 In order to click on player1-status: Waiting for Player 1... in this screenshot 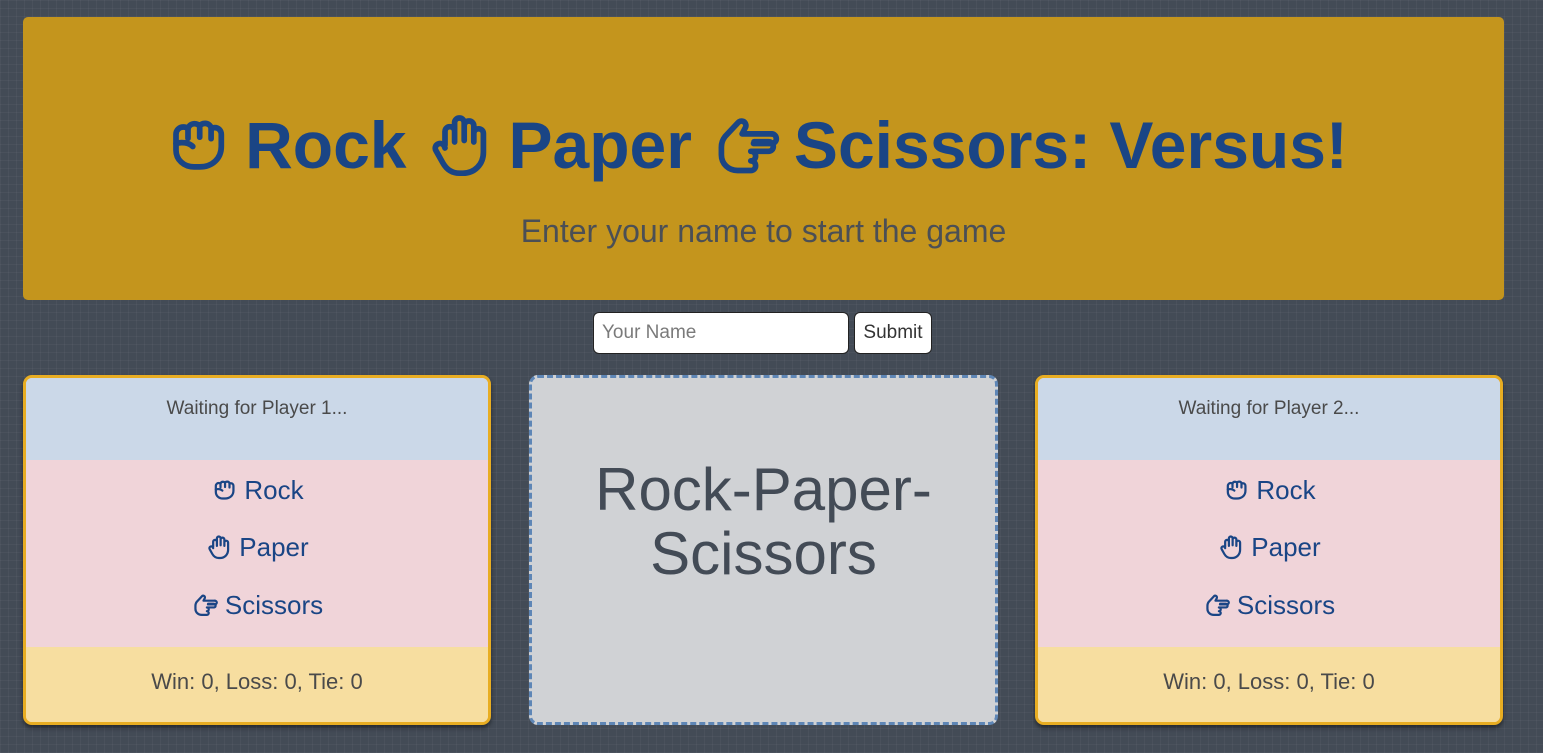, I will do `click(257, 419)`.